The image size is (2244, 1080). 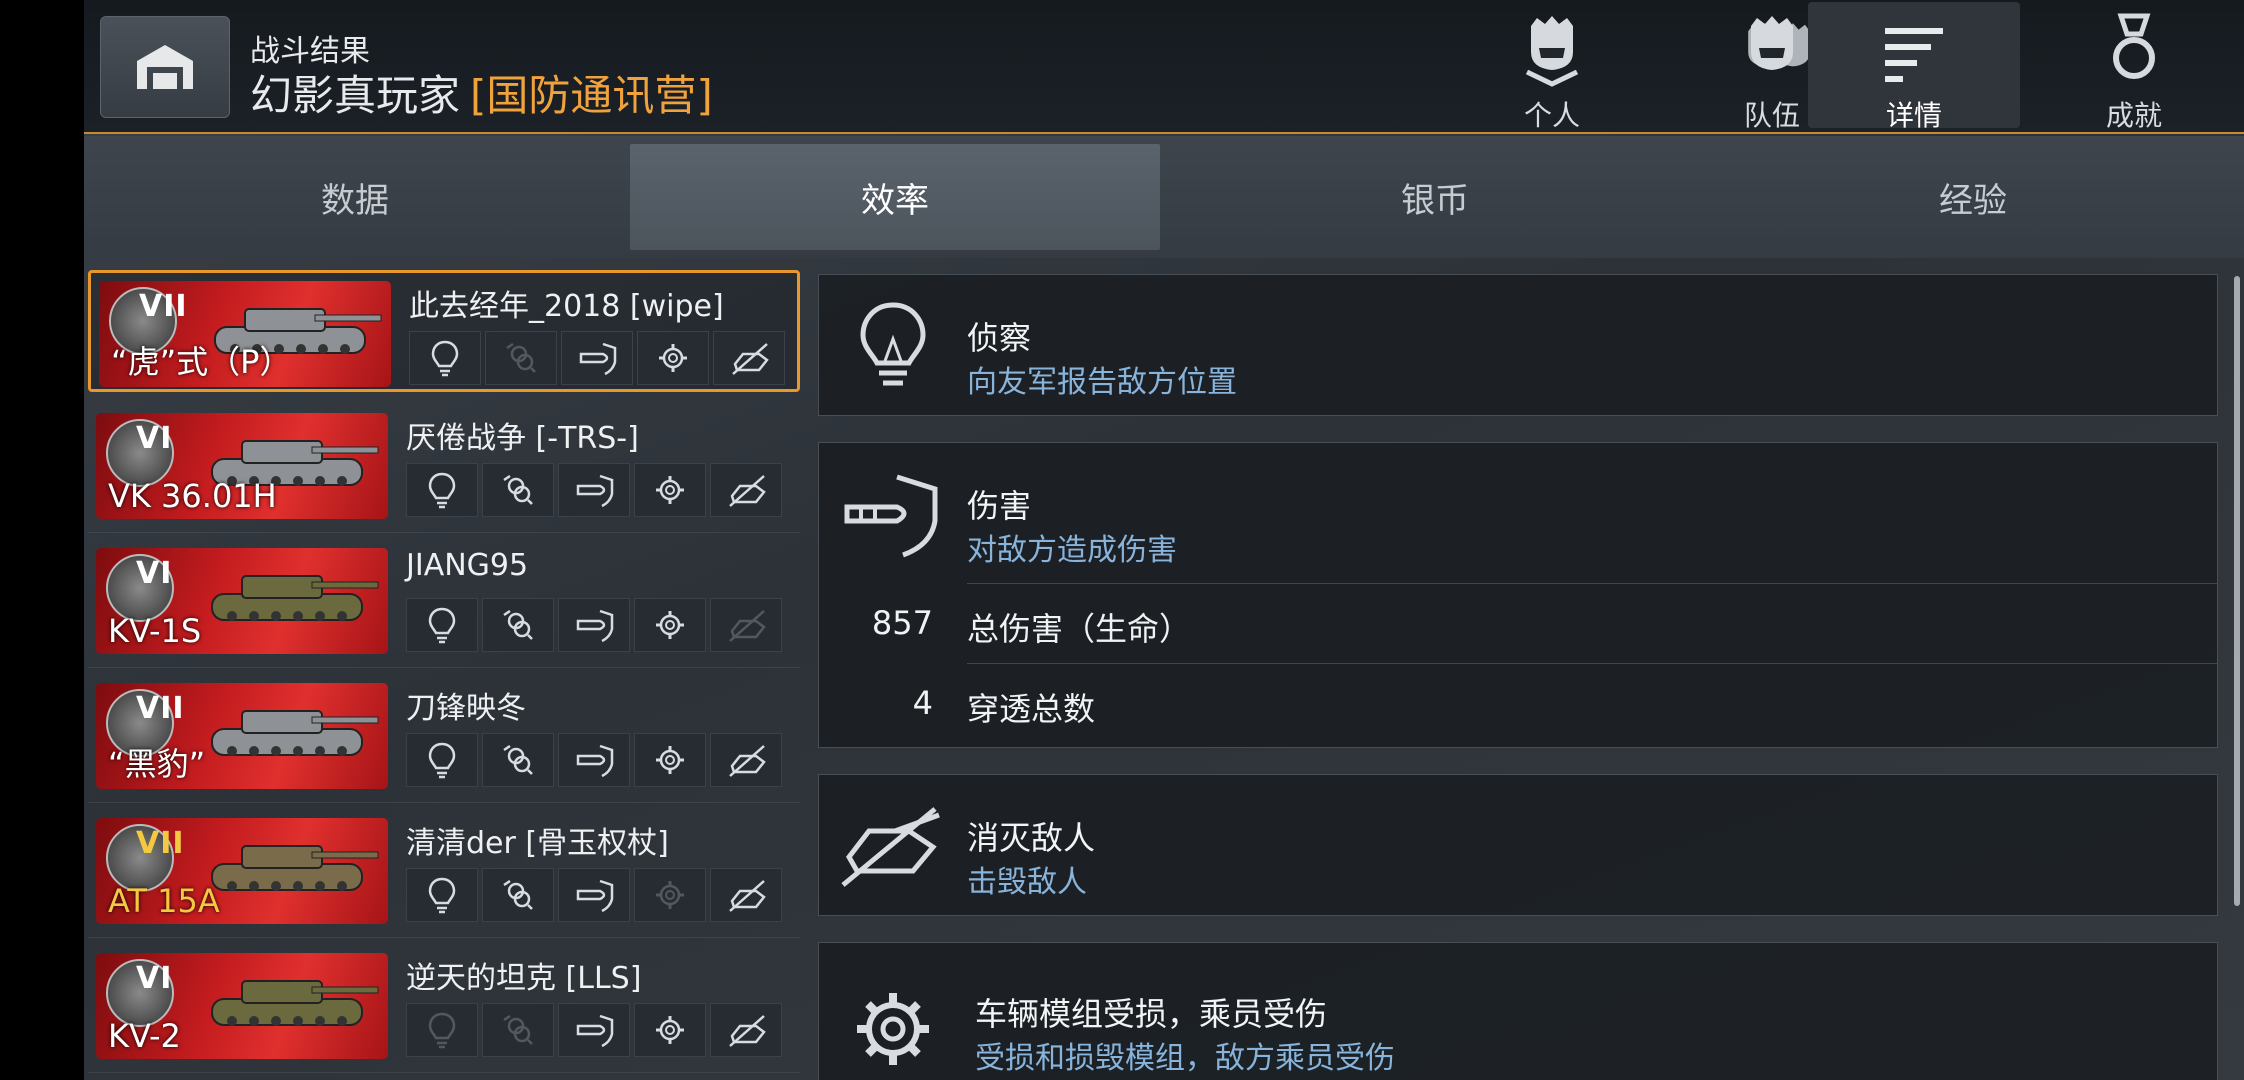 I want to click on tank-card: VII “虎”式（P）, so click(x=245, y=334).